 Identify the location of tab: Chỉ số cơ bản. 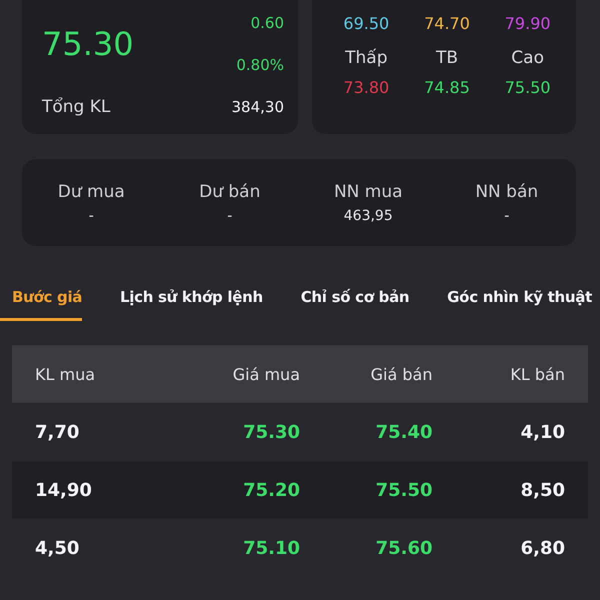
(355, 301).